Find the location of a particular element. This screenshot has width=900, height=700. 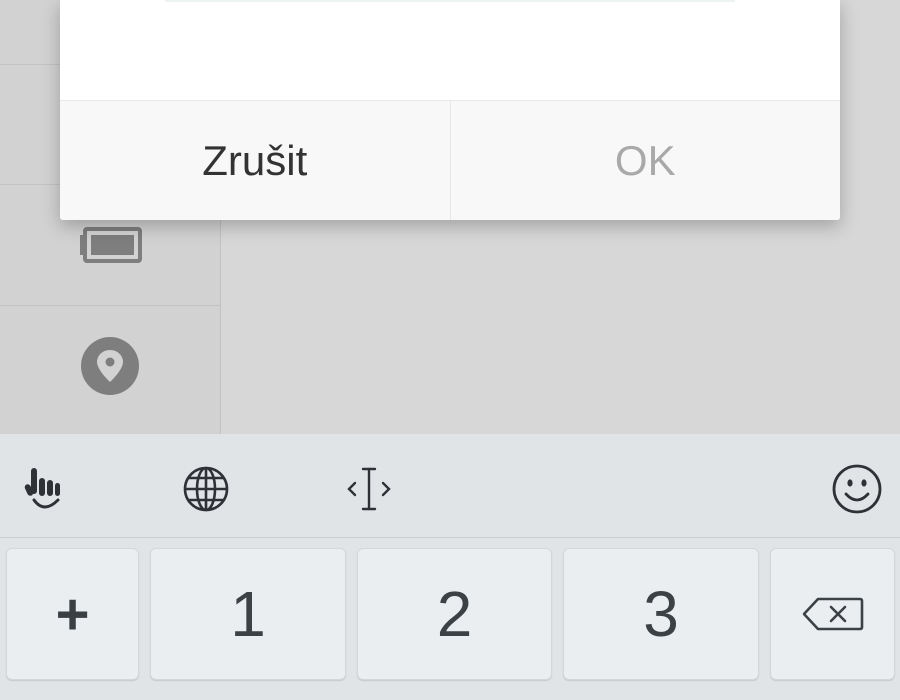

location-icon is located at coordinates (110, 366).